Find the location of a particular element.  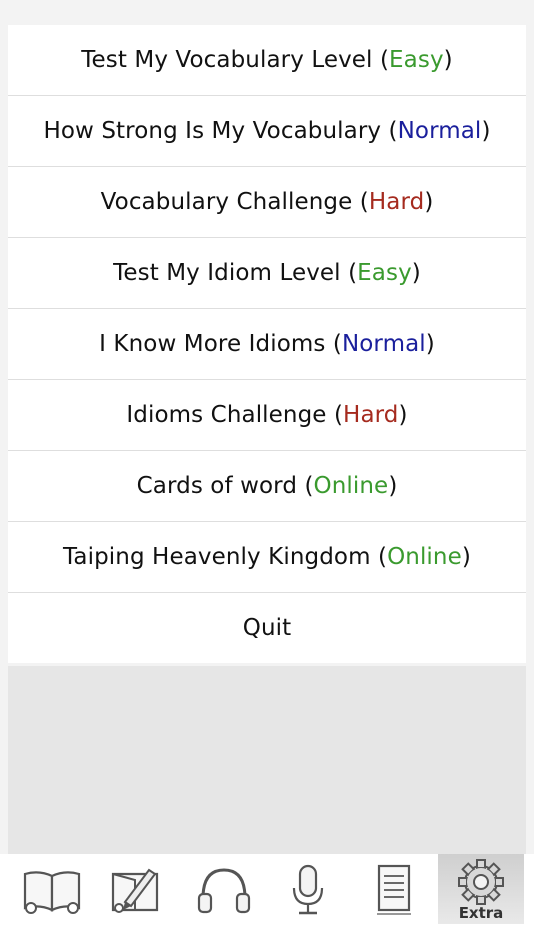

open-book-icon is located at coordinates (52, 892).